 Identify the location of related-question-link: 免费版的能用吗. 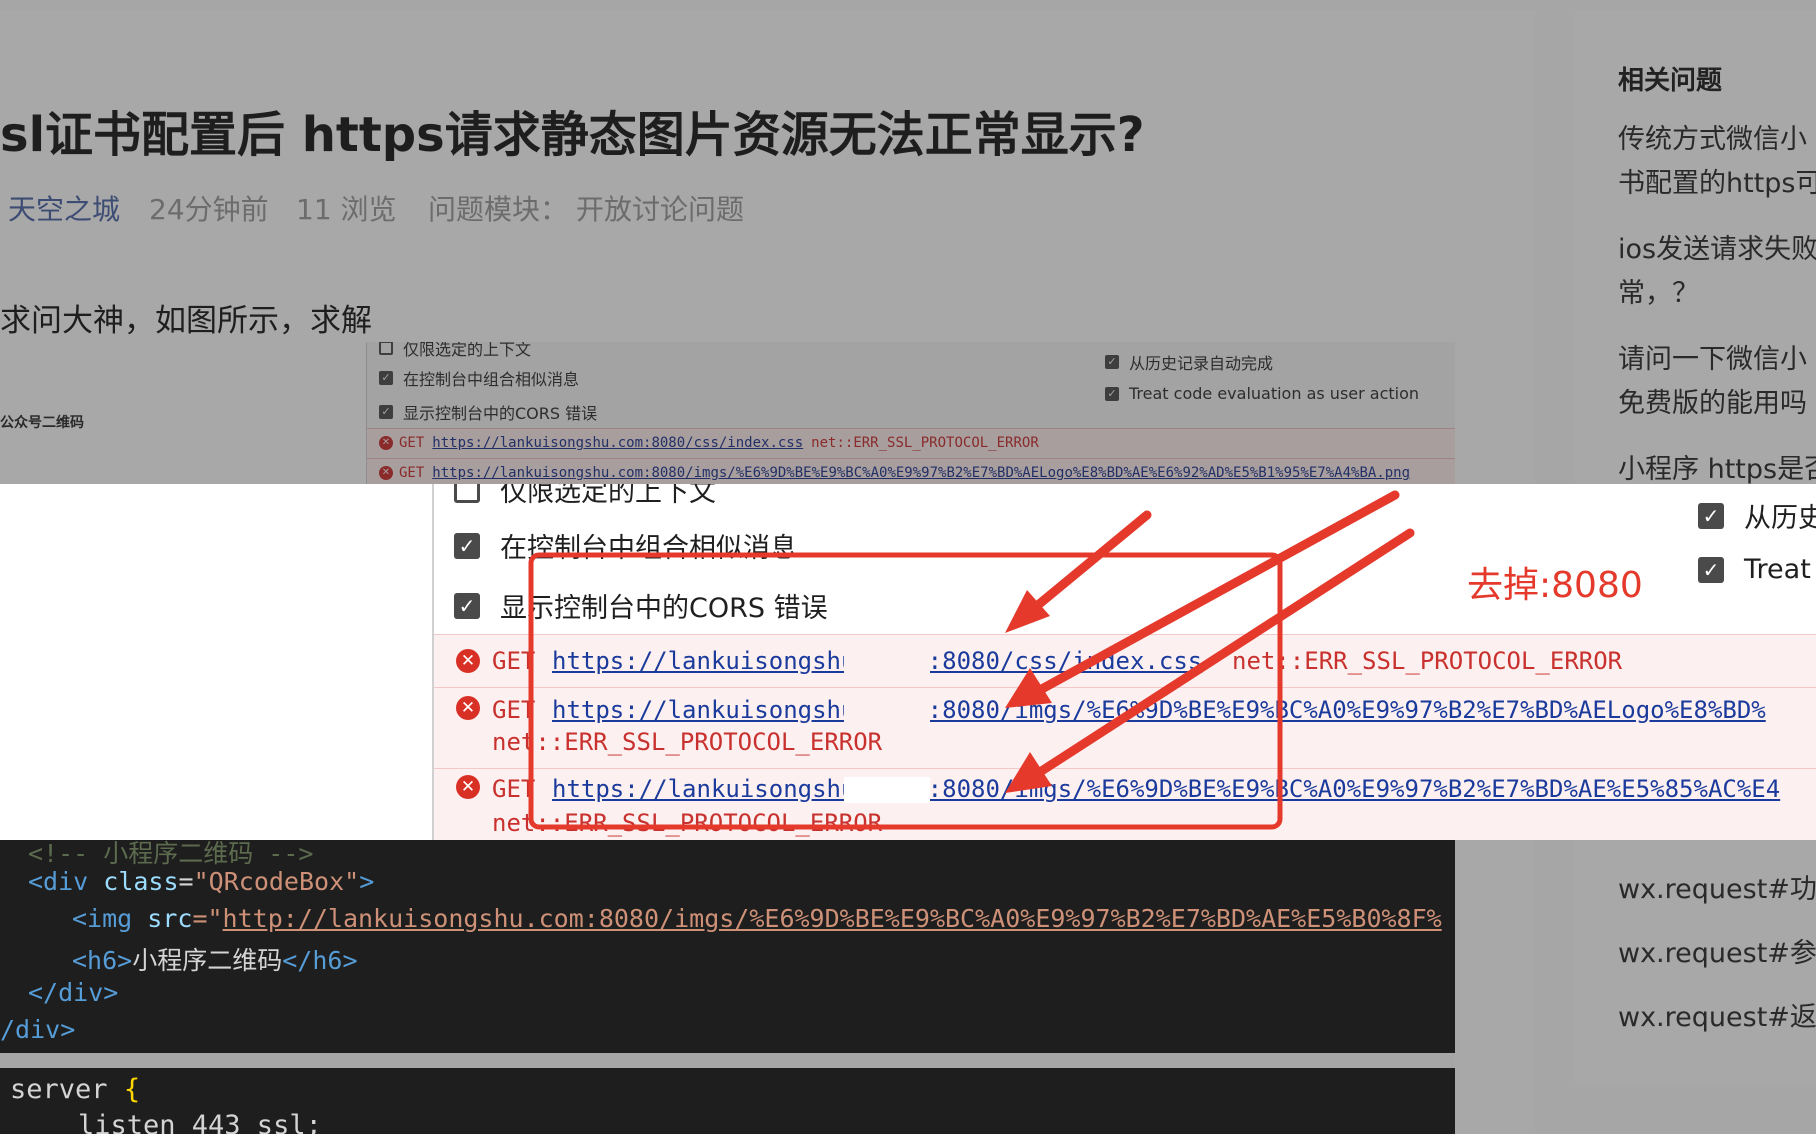
(1712, 404).